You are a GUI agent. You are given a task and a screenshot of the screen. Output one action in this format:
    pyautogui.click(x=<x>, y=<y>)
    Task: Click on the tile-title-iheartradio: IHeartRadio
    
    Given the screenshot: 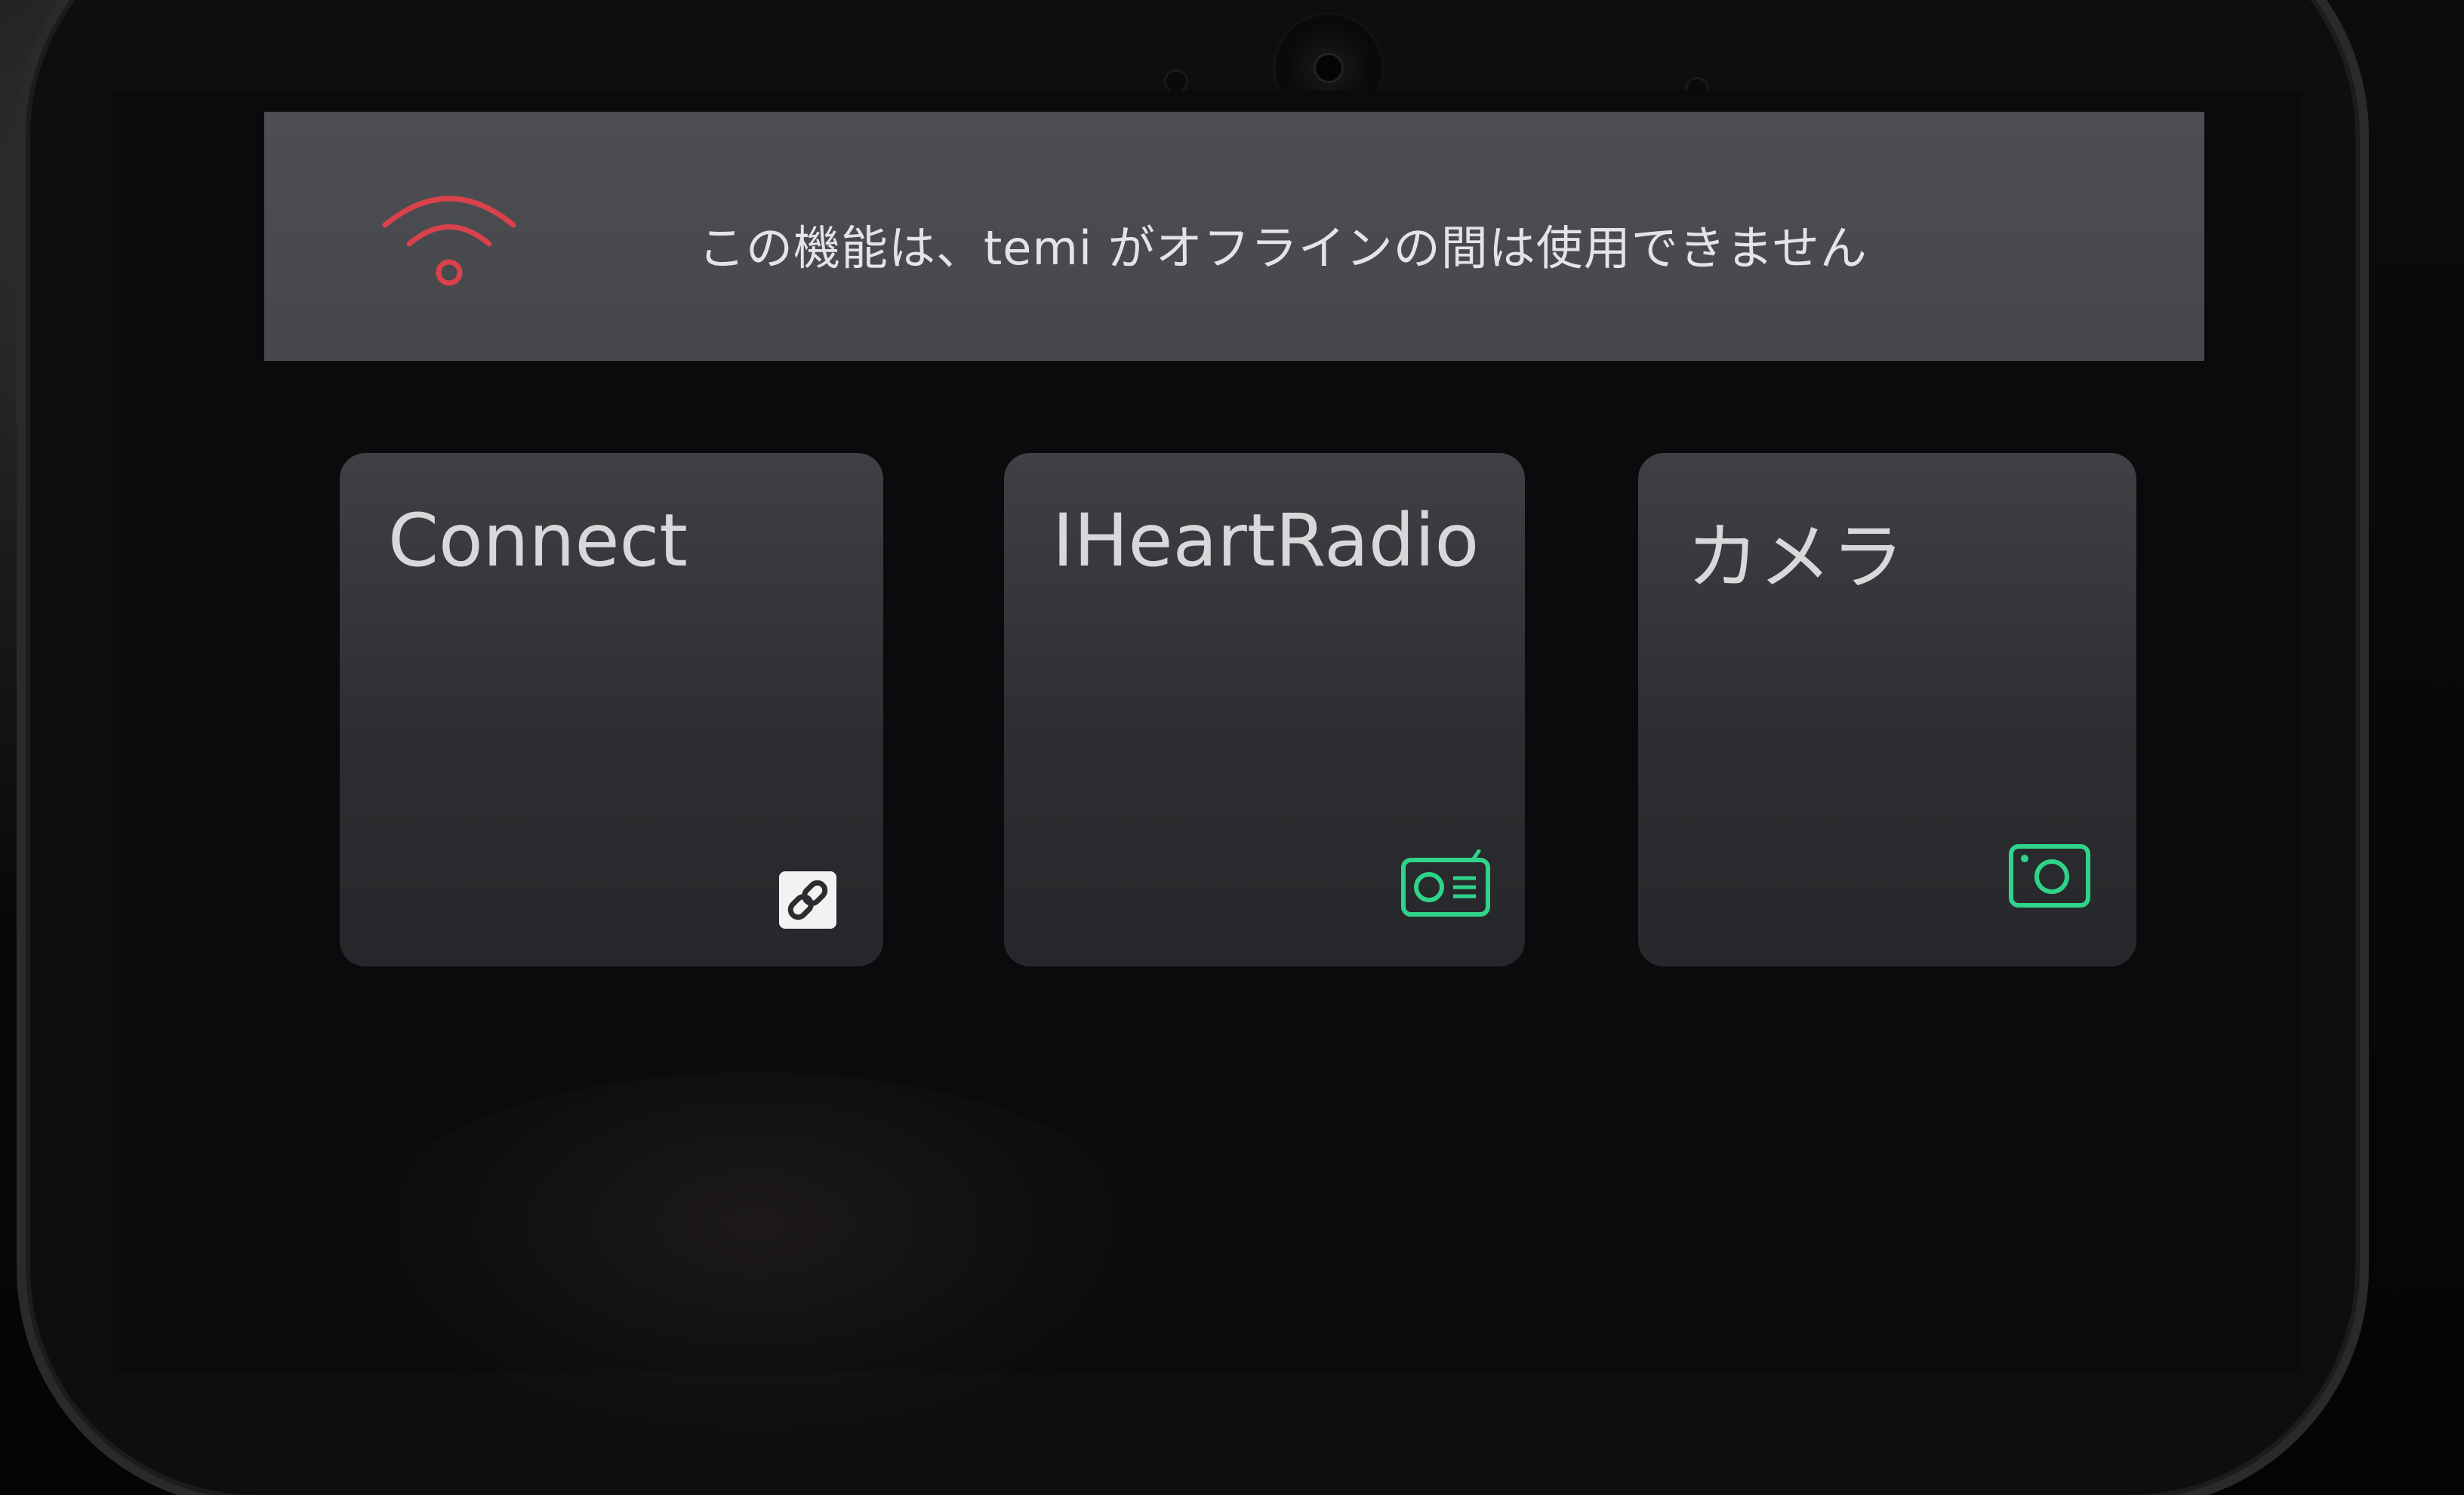 What is the action you would take?
    pyautogui.click(x=1266, y=540)
    